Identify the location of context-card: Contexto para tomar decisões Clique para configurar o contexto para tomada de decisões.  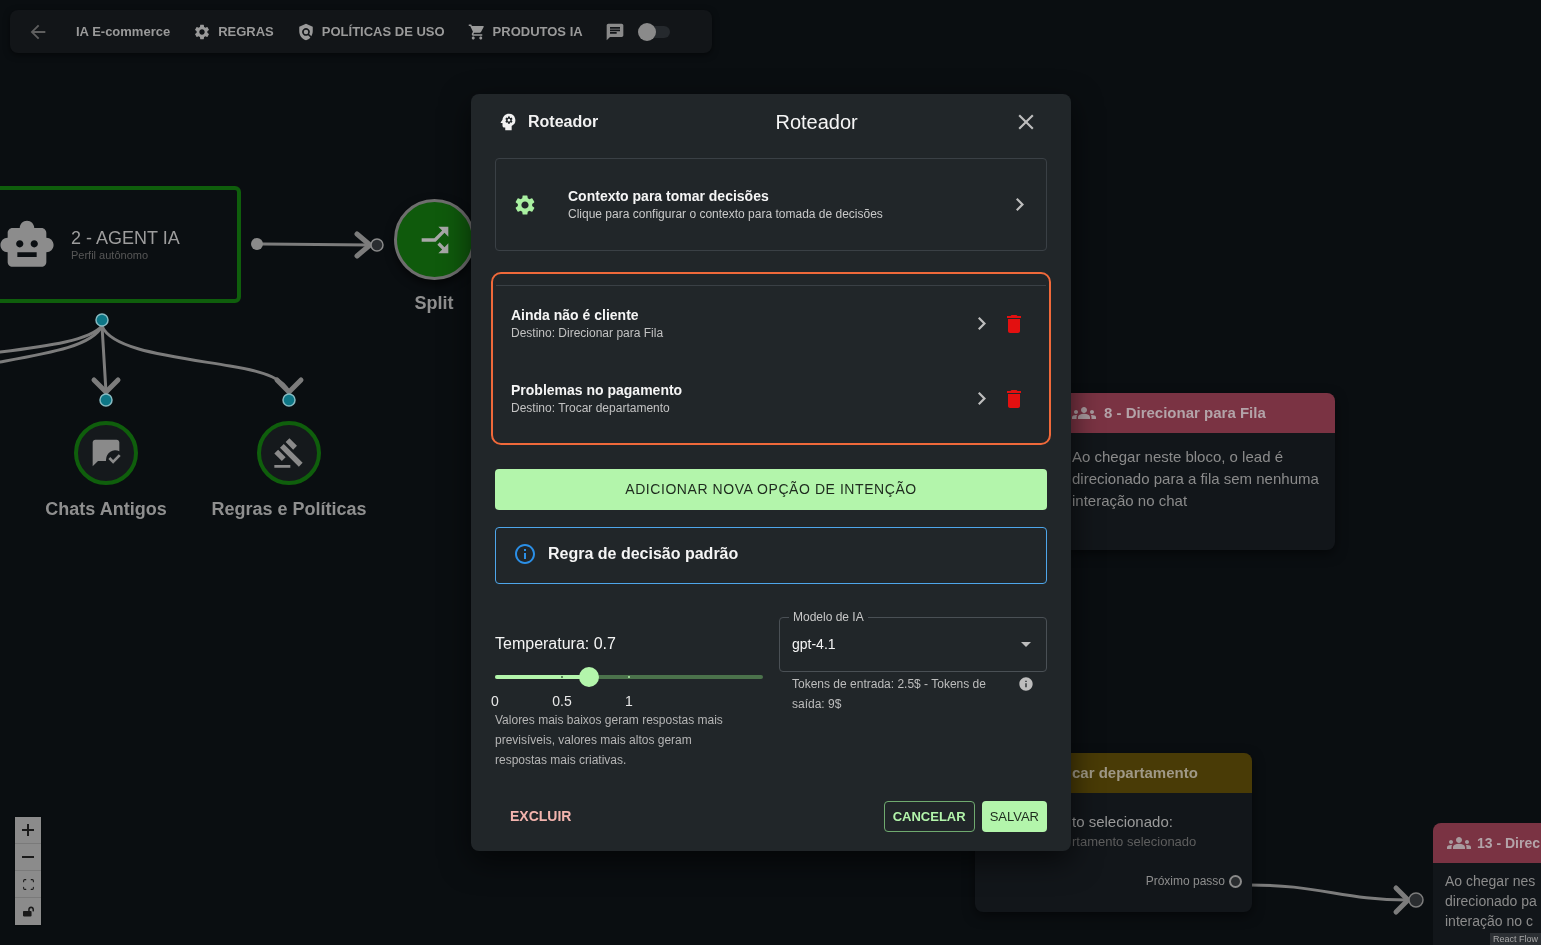
(771, 204).